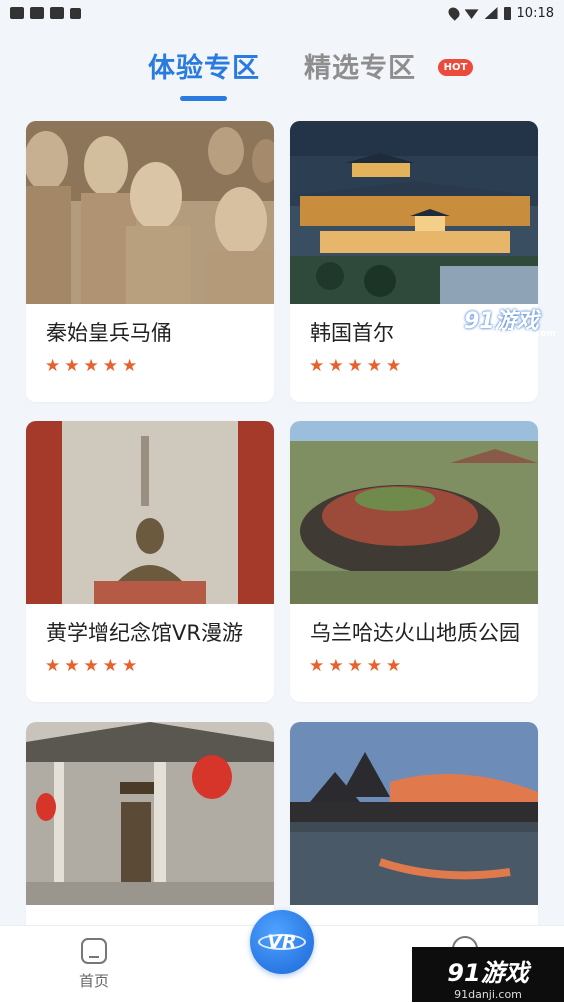 The width and height of the screenshot is (564, 1003). I want to click on vr-button: VR, so click(282, 942).